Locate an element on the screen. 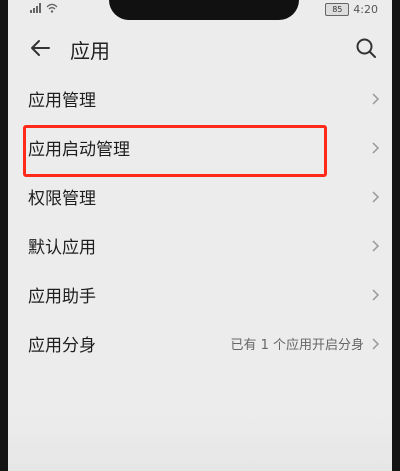 The image size is (400, 471). list-item-app-twin: 应用分身 已有 1 个应用开启分身 is located at coordinates (200, 343).